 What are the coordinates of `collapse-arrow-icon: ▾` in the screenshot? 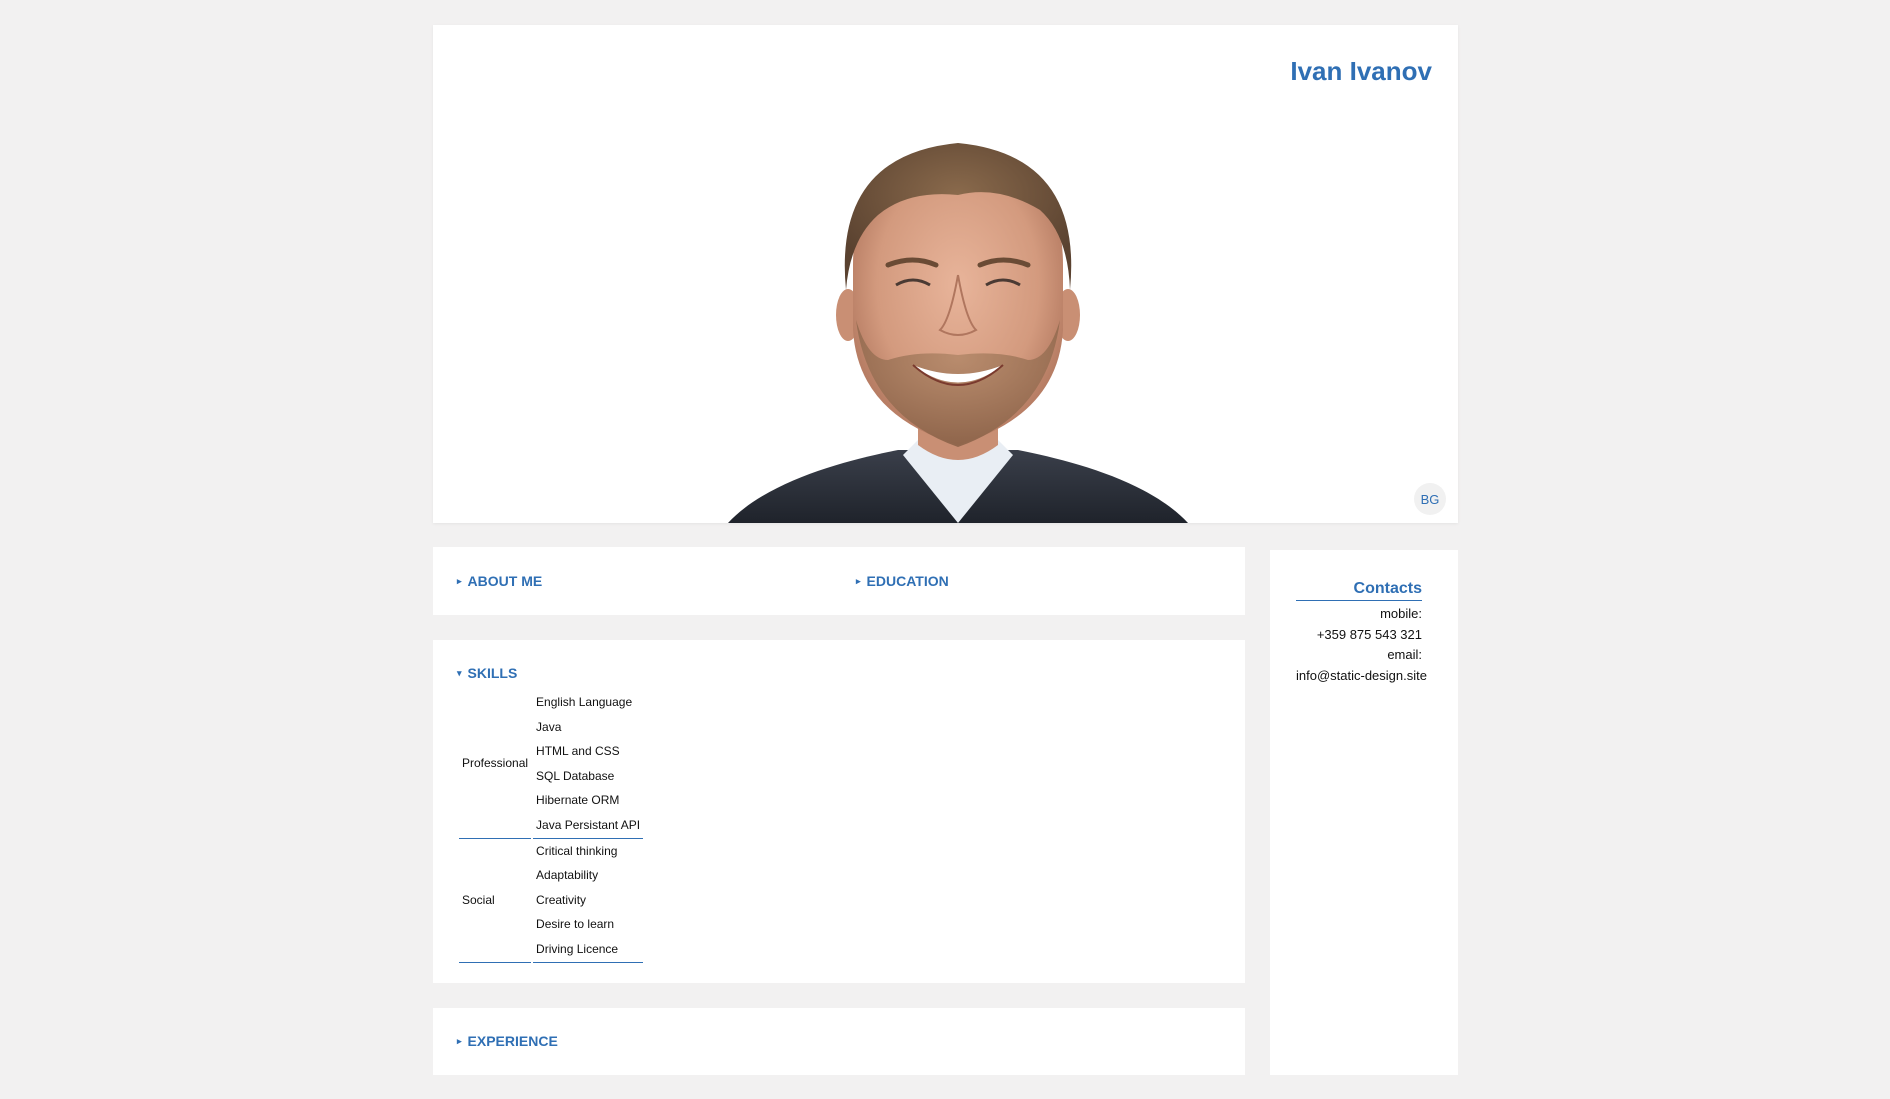 It's located at (459, 672).